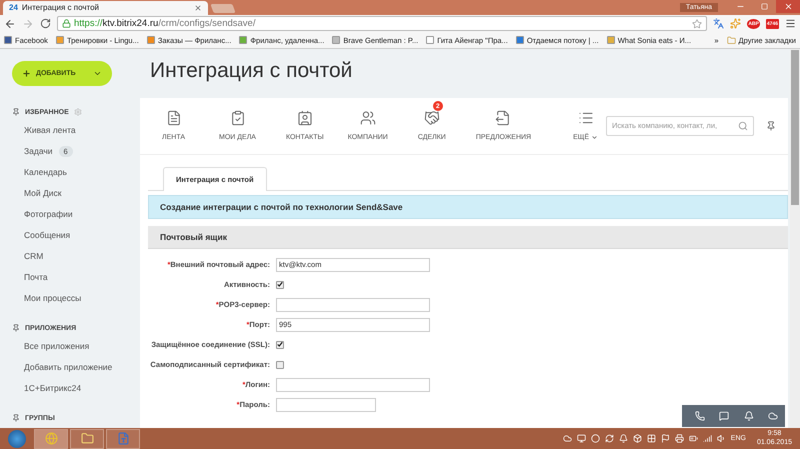  What do you see at coordinates (581, 438) in the screenshot?
I see `monitor-icon` at bounding box center [581, 438].